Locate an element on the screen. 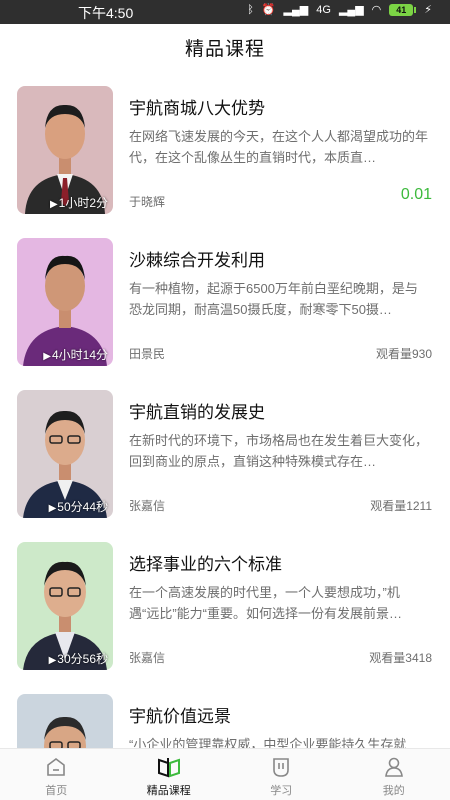 The width and height of the screenshot is (450, 800). course-thumbnail: ▶50分44秒 is located at coordinates (65, 454).